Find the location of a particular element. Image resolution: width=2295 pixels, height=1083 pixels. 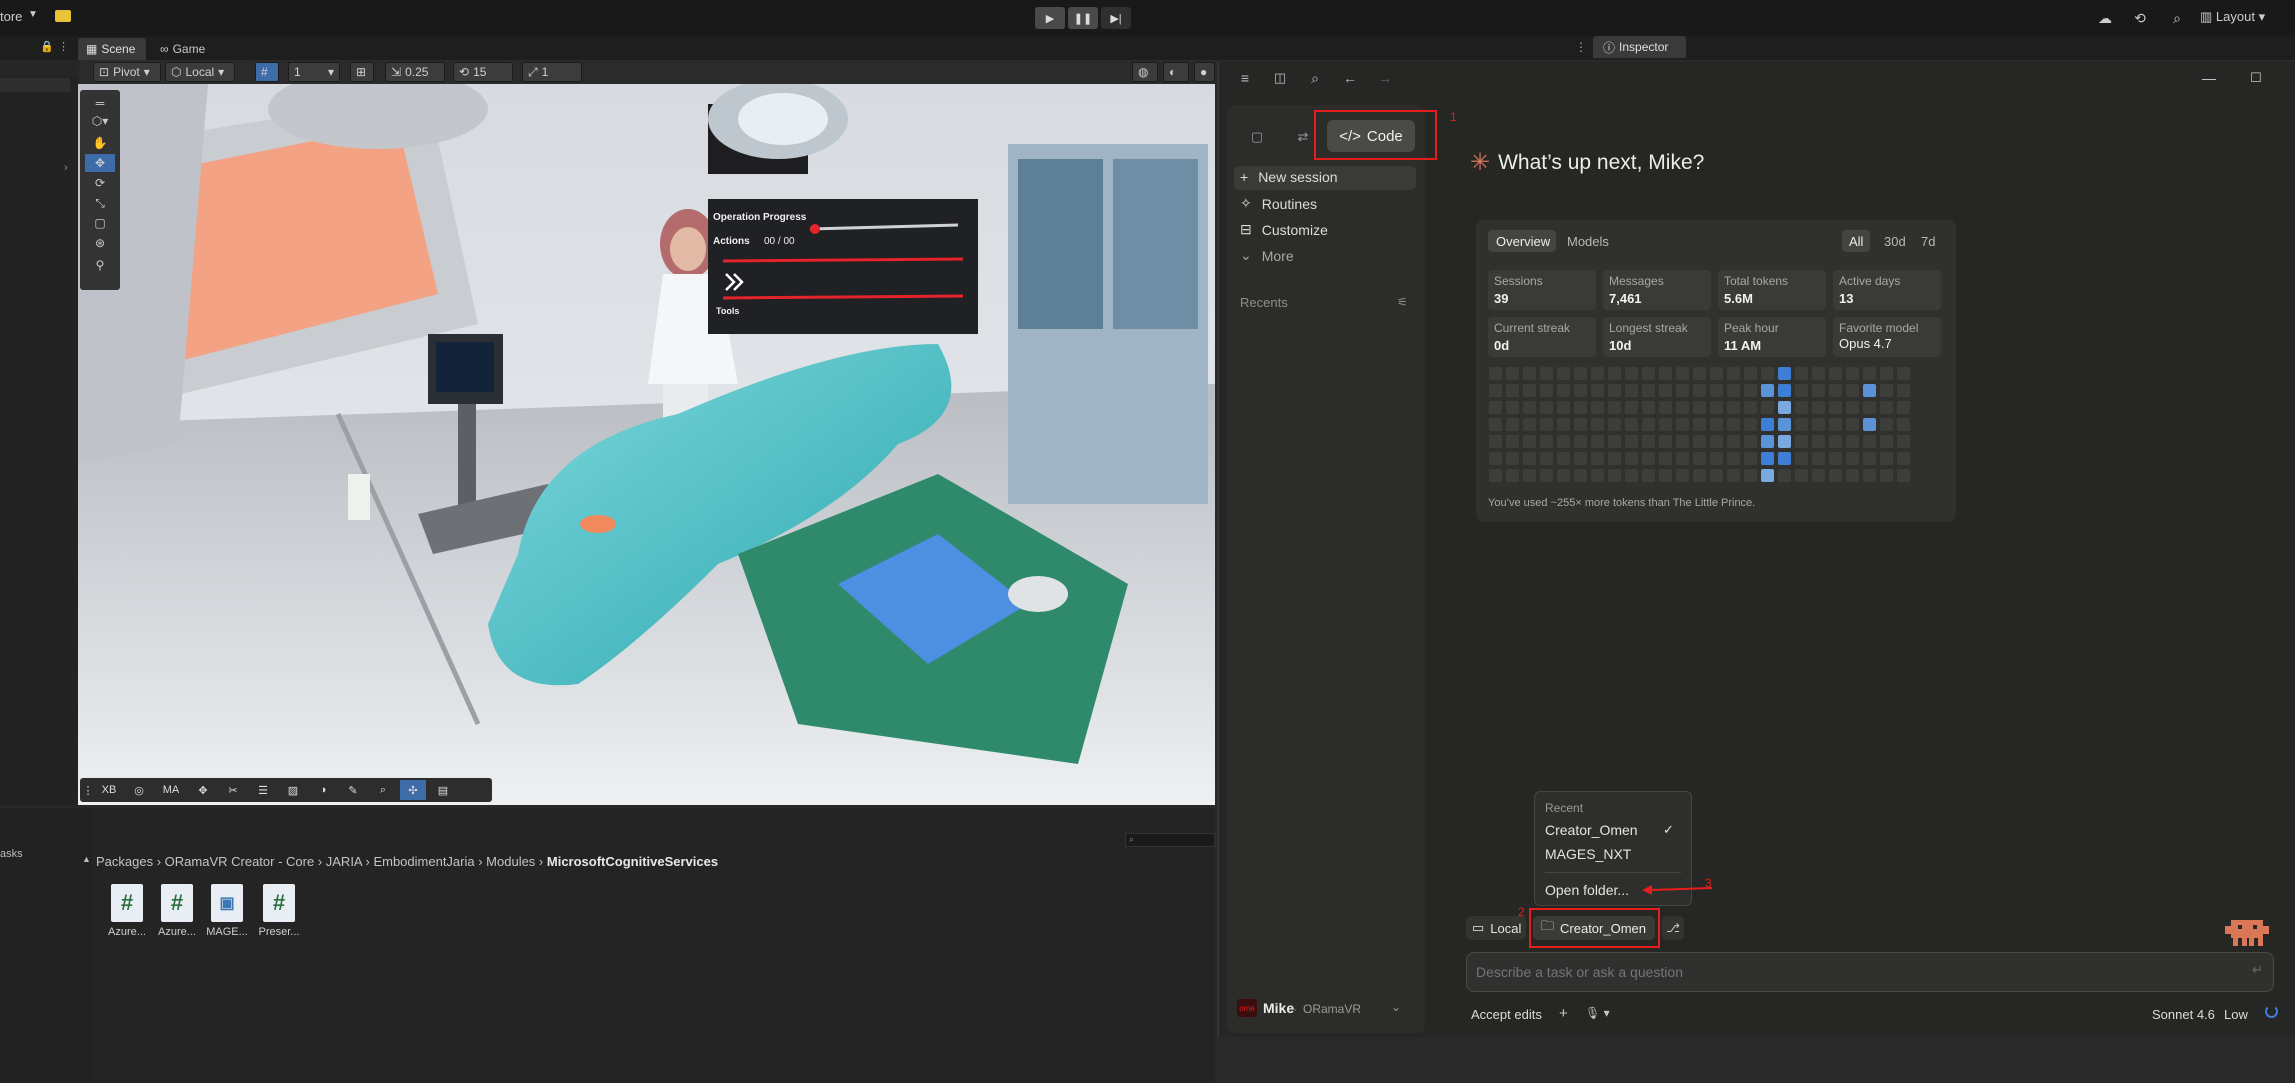

sidebar-item-new-session-row: + New session is located at coordinates (1289, 177).